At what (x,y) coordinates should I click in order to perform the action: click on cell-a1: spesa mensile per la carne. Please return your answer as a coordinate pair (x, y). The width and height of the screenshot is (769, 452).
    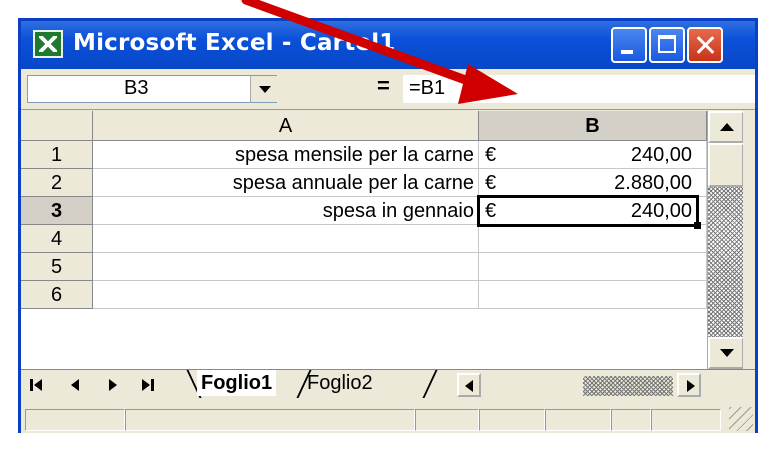
    Looking at the image, I should click on (286, 155).